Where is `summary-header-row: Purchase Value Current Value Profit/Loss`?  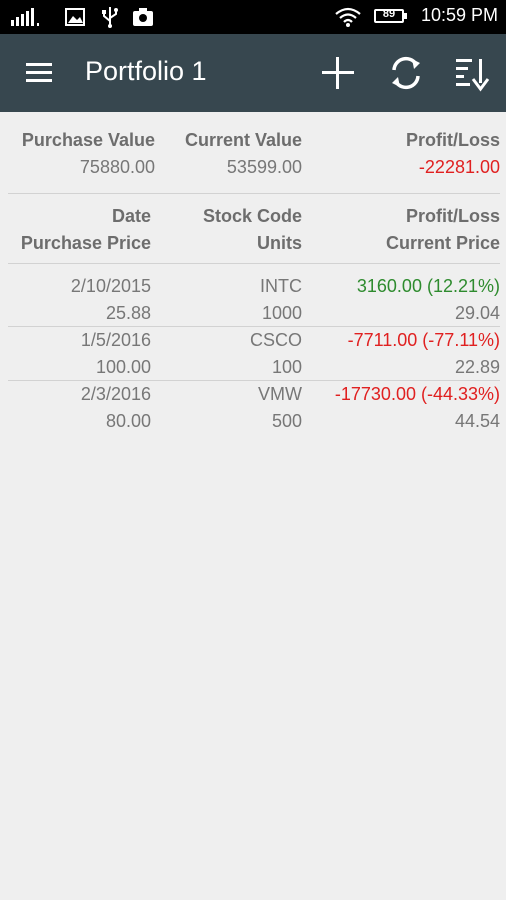 summary-header-row: Purchase Value Current Value Profit/Loss is located at coordinates (254, 142).